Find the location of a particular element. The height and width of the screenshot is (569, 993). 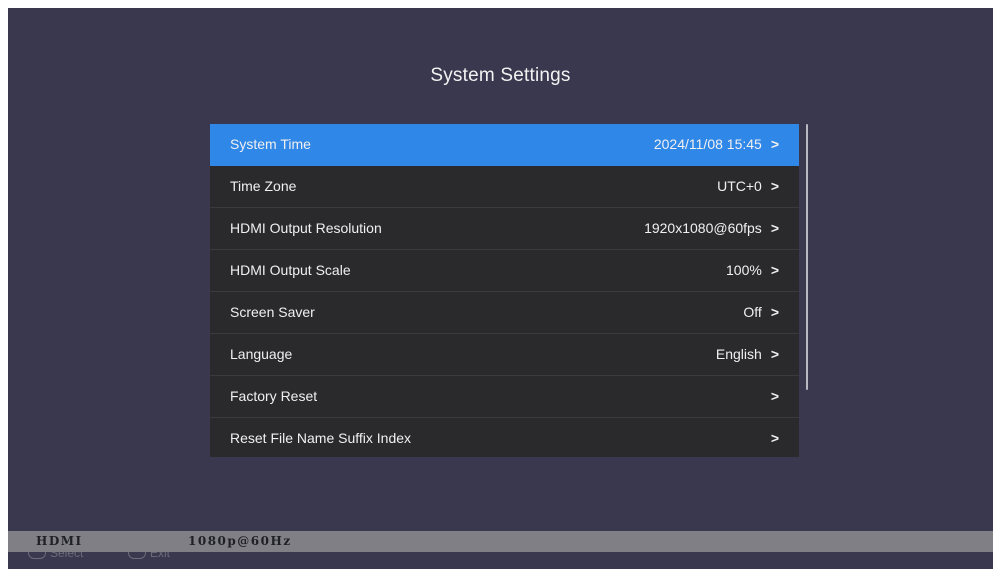

menu-item-hdmi-output-resolution: HDMI Output Resolution 1920x1080@60fps > is located at coordinates (504, 229).